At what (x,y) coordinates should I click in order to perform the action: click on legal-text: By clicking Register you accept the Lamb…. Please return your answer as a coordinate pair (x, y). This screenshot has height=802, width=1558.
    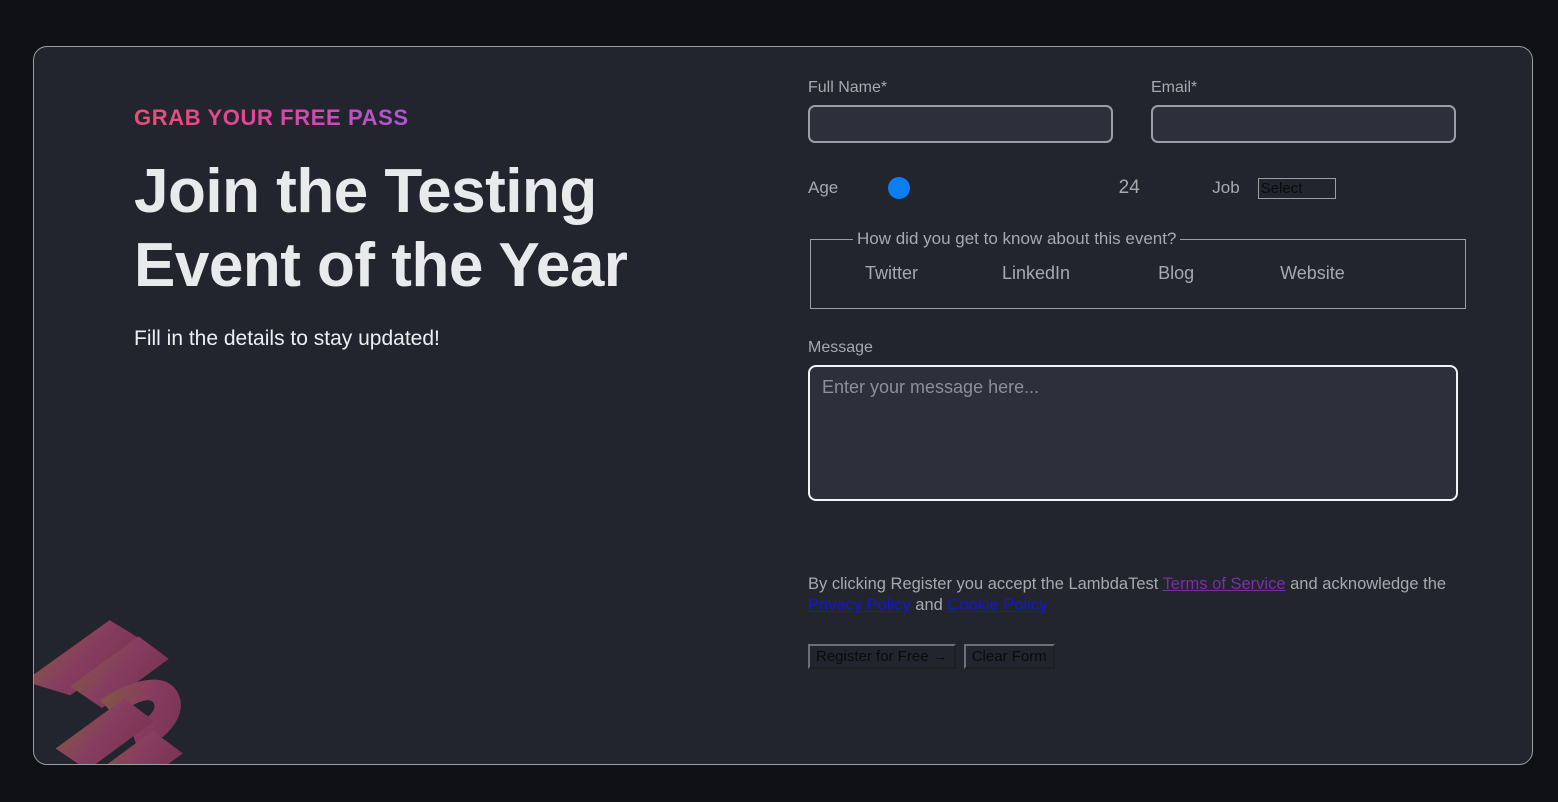
    Looking at the image, I should click on (1133, 595).